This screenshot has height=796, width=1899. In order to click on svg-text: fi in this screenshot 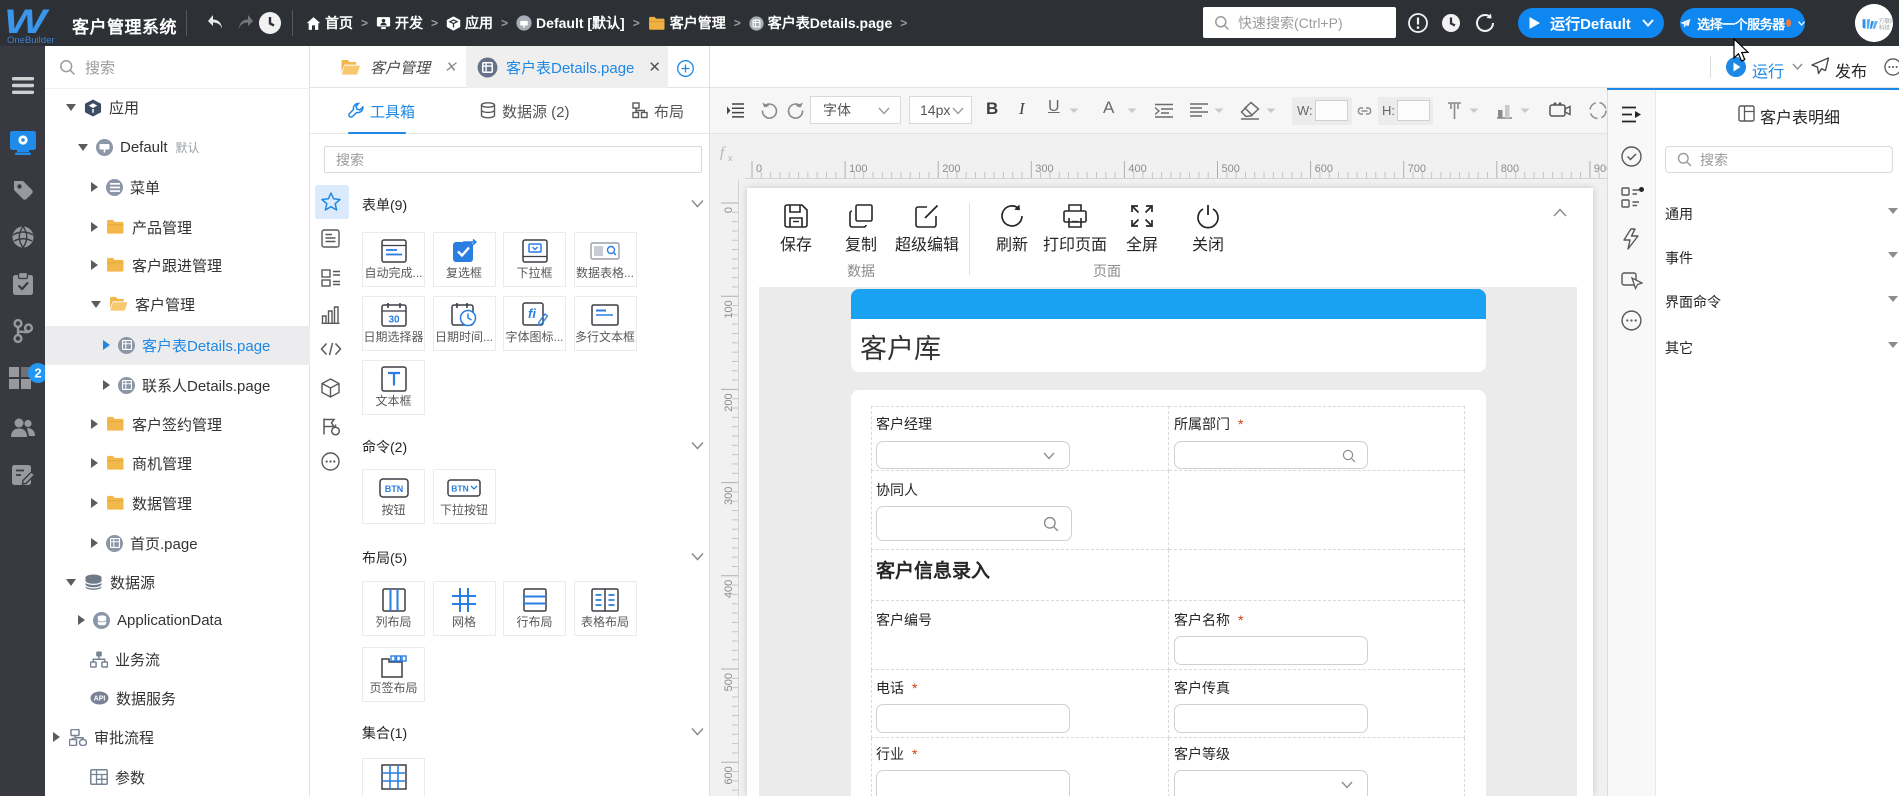, I will do `click(532, 313)`.